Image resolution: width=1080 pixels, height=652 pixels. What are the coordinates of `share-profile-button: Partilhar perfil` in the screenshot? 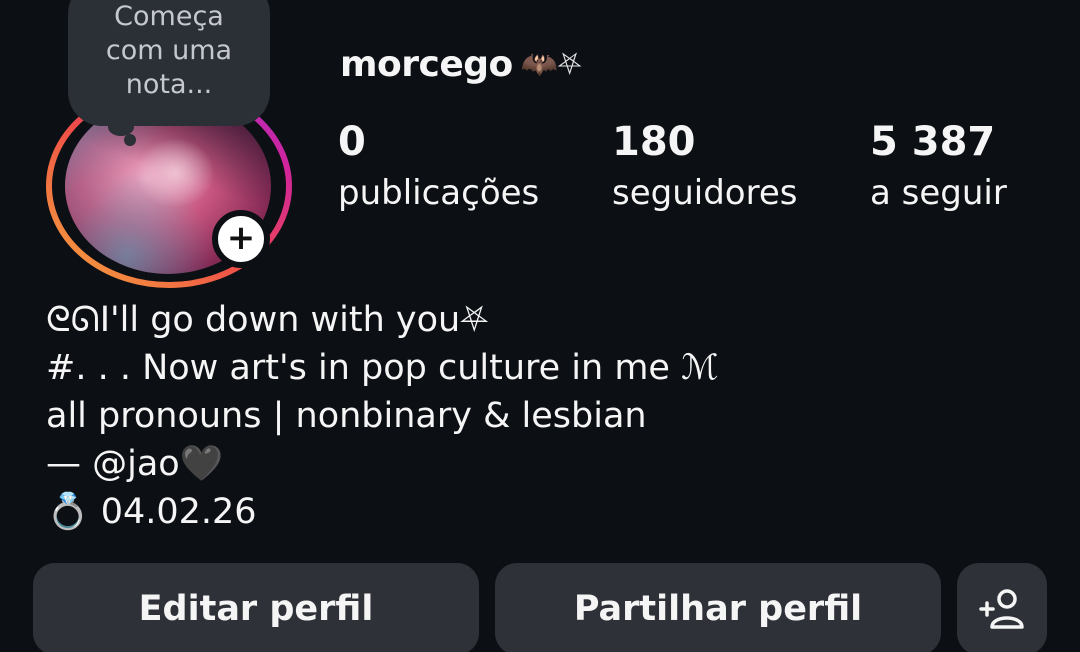 It's located at (718, 607).